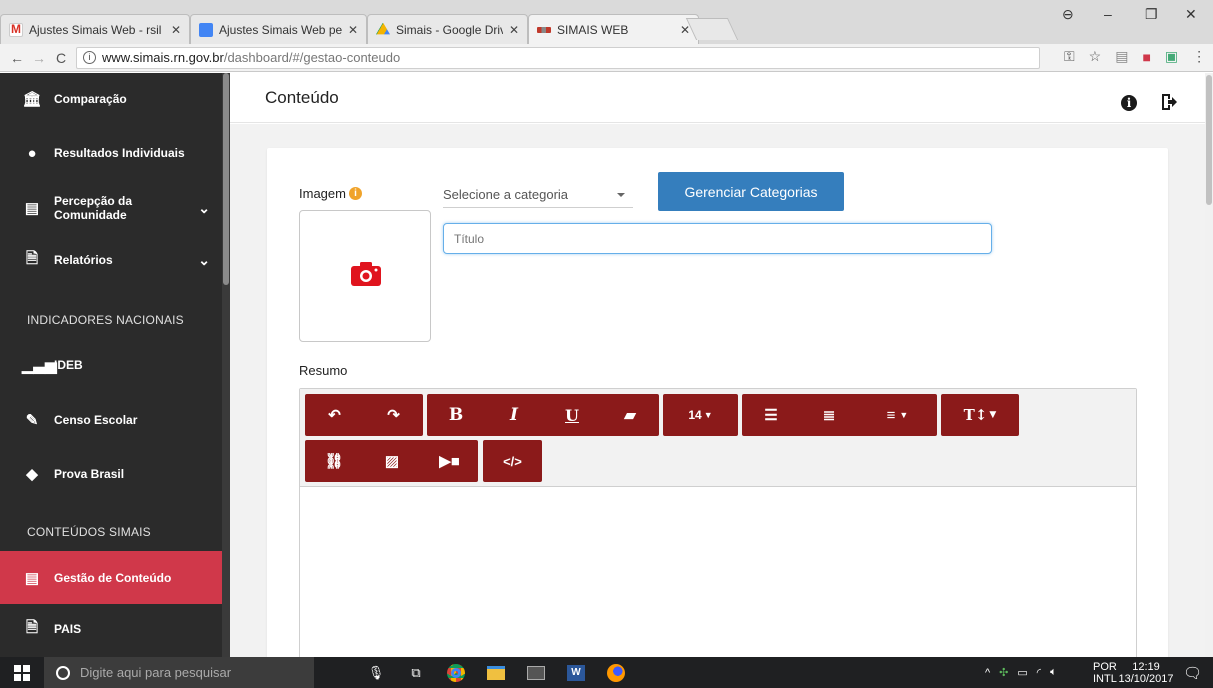 Image resolution: width=1213 pixels, height=688 pixels. What do you see at coordinates (111, 208) in the screenshot?
I see `sidebar-item-percepcao: ▤ Percepção da Comunidade ⌄` at bounding box center [111, 208].